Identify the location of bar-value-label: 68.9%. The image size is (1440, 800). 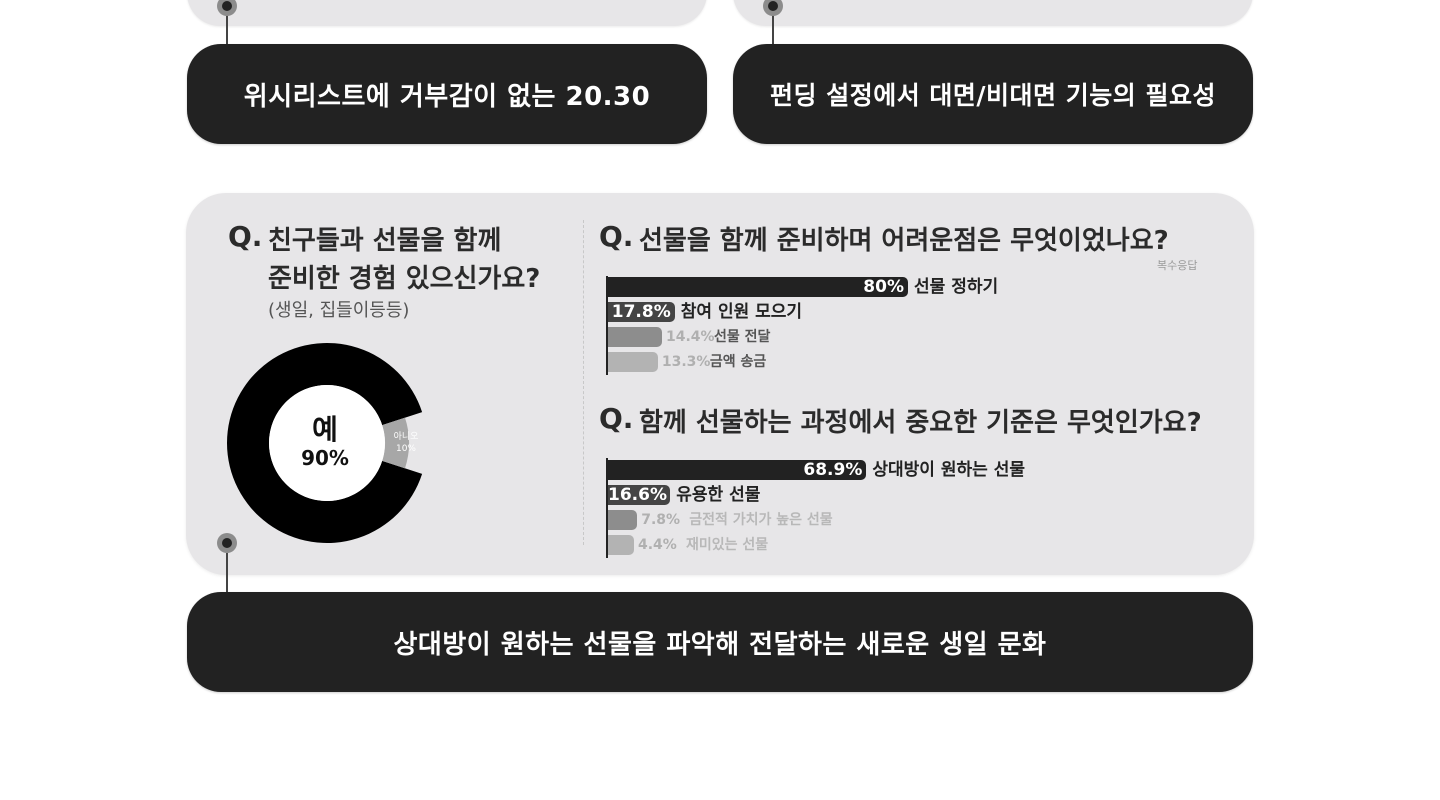
(833, 470).